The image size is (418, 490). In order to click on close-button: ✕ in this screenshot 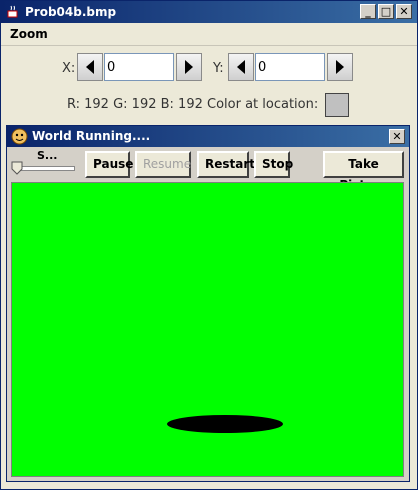, I will do `click(404, 11)`.